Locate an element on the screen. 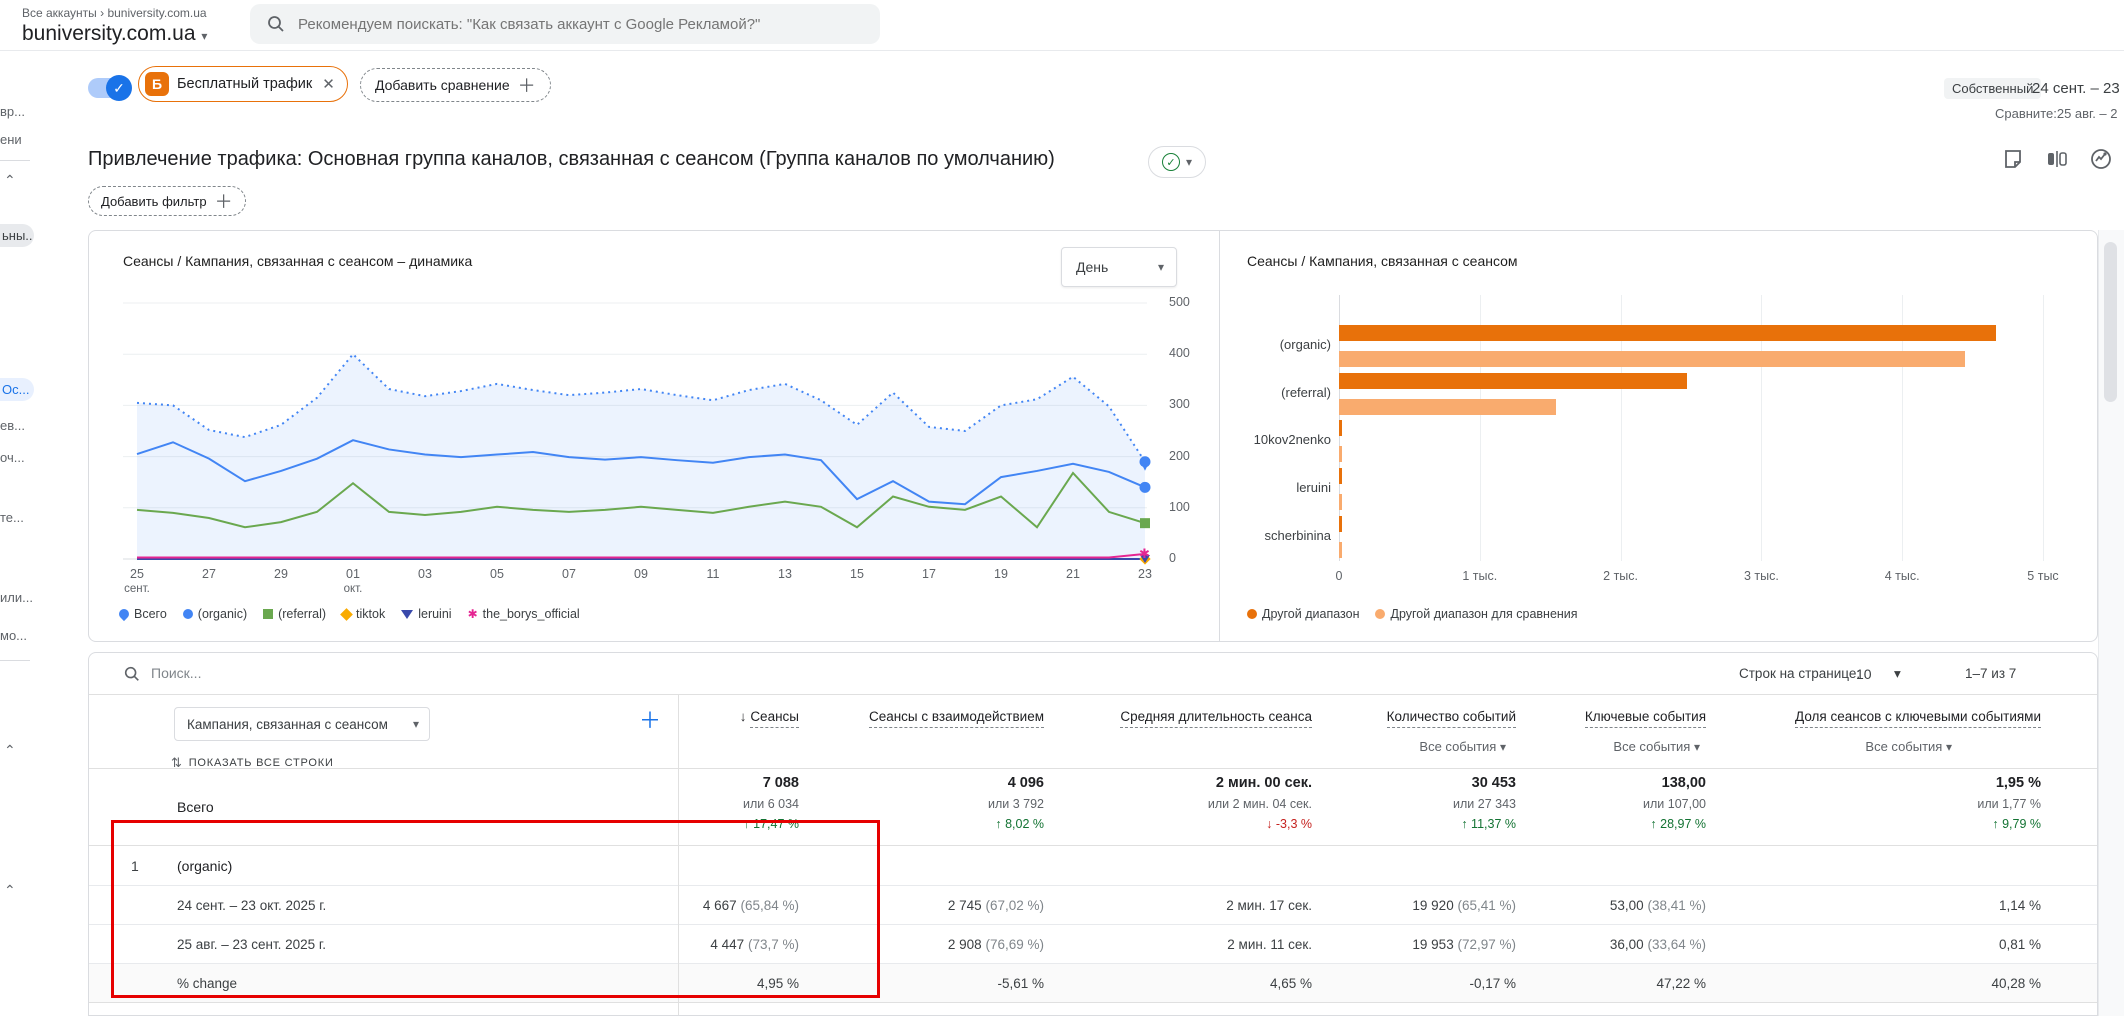  breadcrumb: Все аккаунты › buniversity.com.ua is located at coordinates (114, 13).